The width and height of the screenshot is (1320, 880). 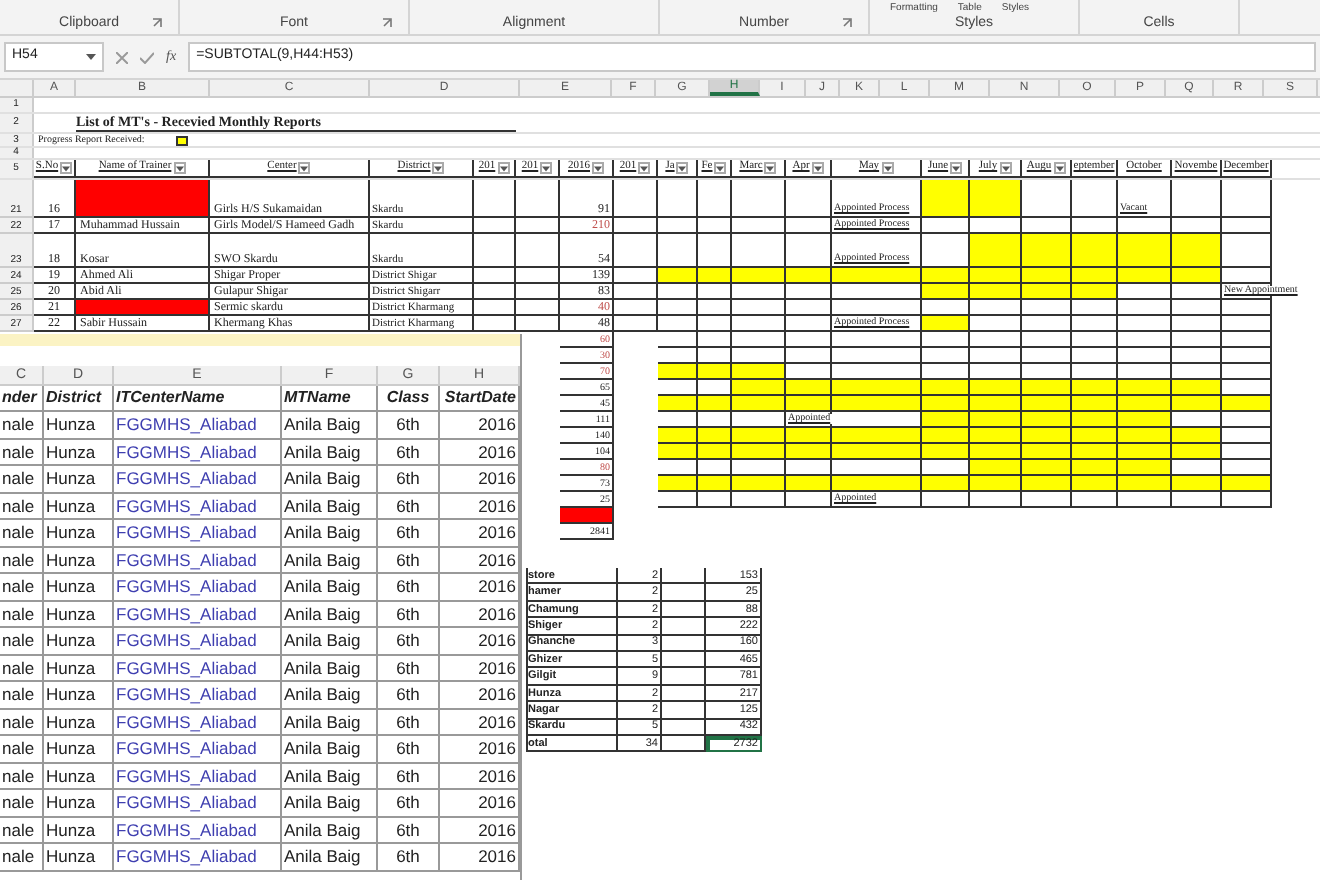 What do you see at coordinates (480, 399) in the screenshot?
I see `column-header: StartDate` at bounding box center [480, 399].